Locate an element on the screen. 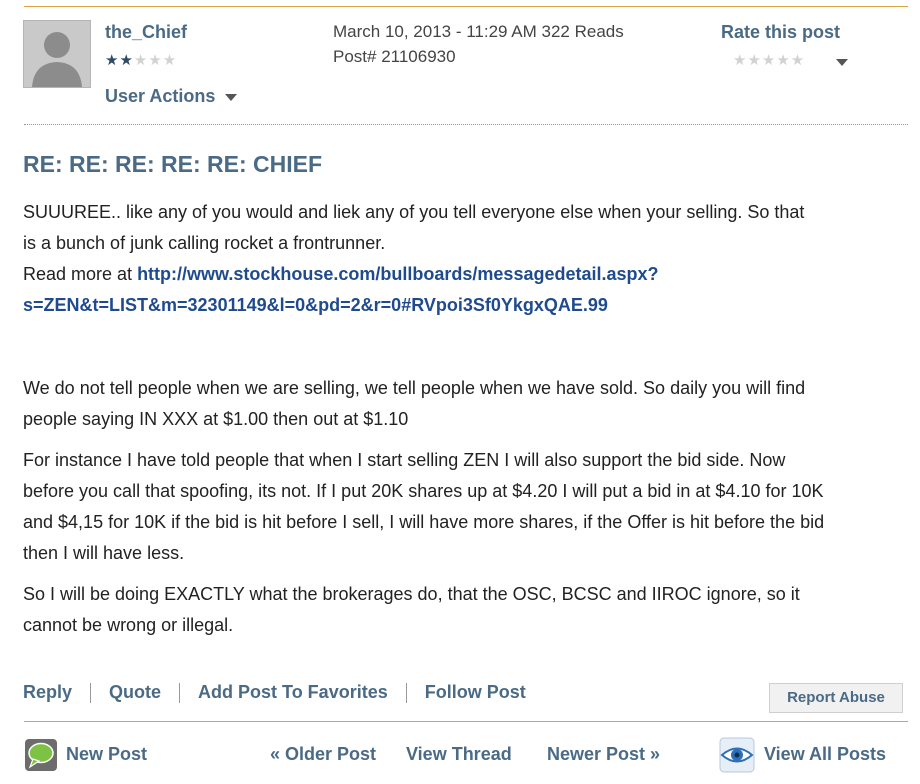  paragraph-line: cannot be wrong or illegal. is located at coordinates (128, 625).